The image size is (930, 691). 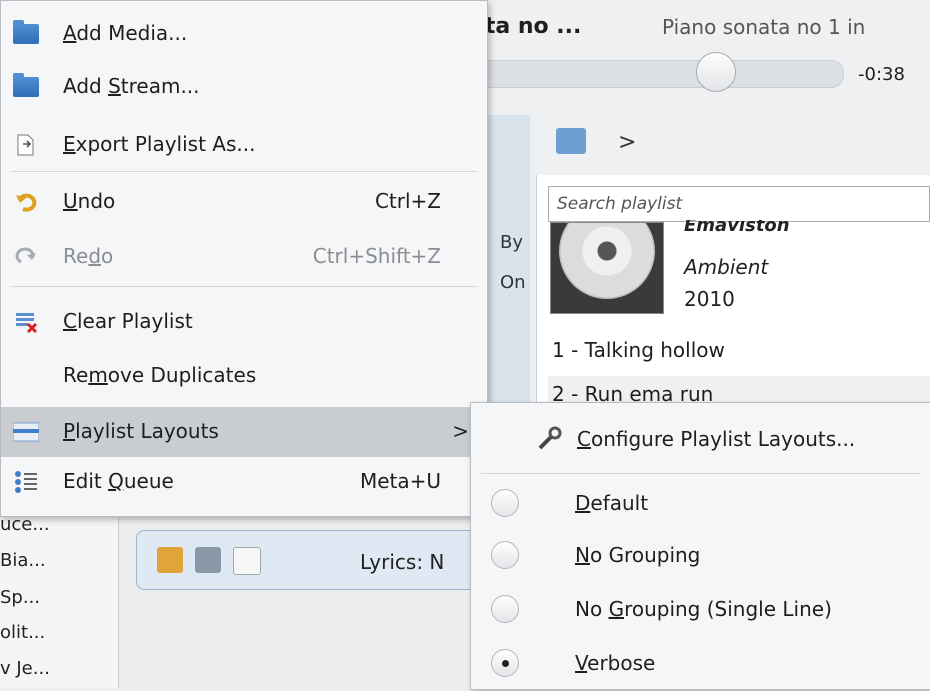 What do you see at coordinates (376, 256) in the screenshot?
I see `menu-item-shortcut: Ctrl+Shift+Z` at bounding box center [376, 256].